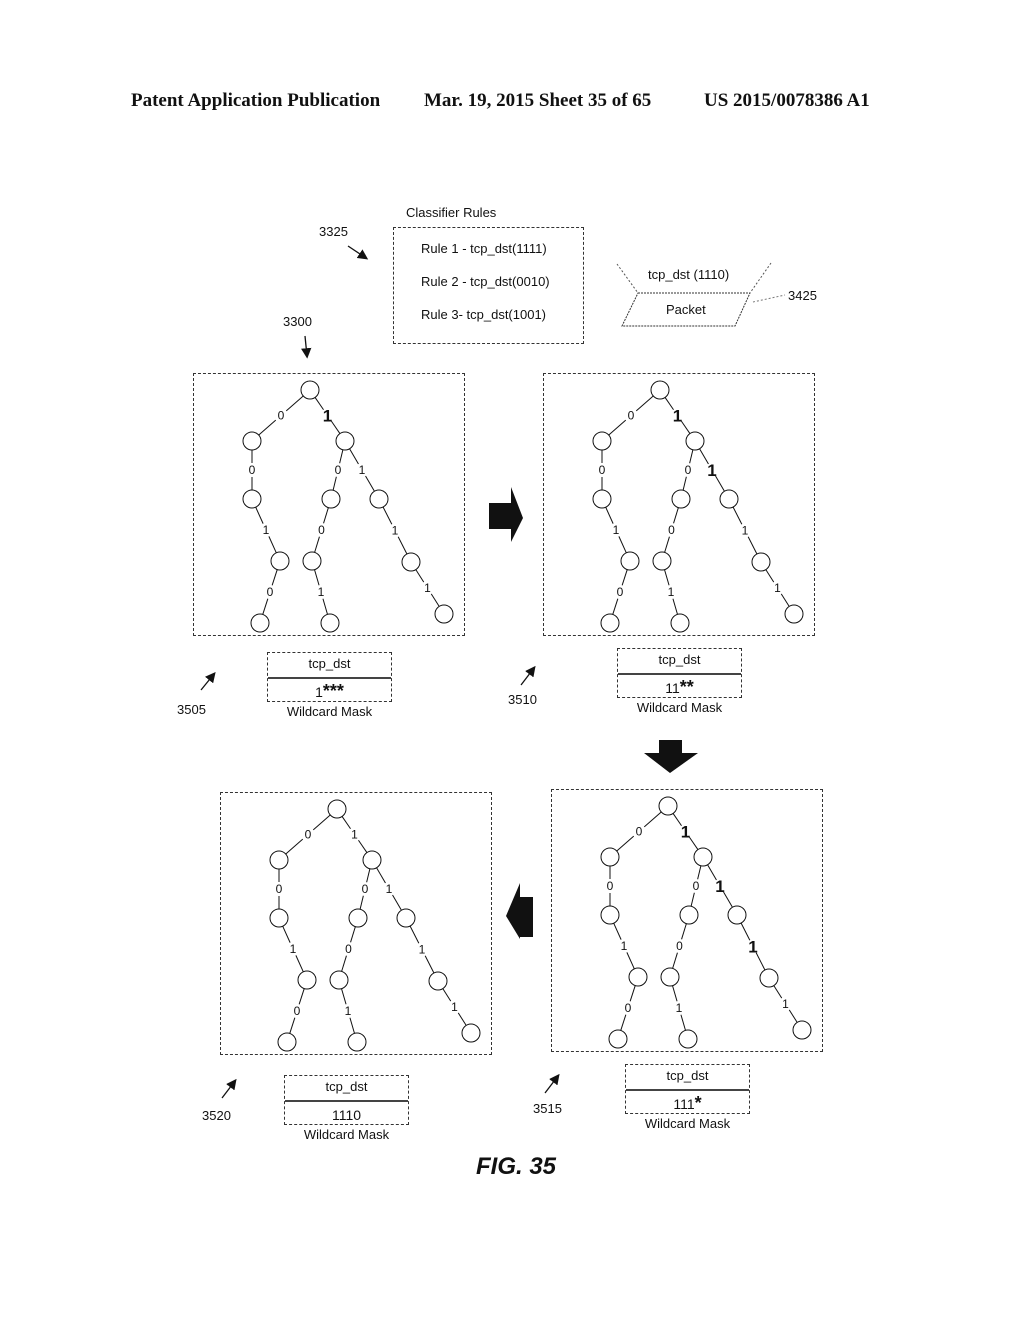 This screenshot has width=1024, height=1320. I want to click on ref-3520: 3520, so click(216, 1115).